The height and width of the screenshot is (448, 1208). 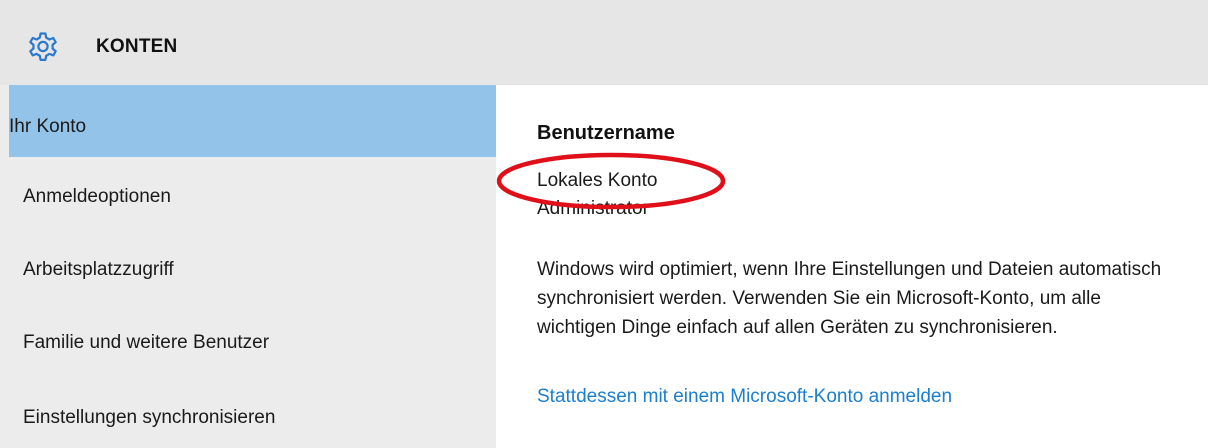 What do you see at coordinates (597, 180) in the screenshot?
I see `account-type: Lokales Konto` at bounding box center [597, 180].